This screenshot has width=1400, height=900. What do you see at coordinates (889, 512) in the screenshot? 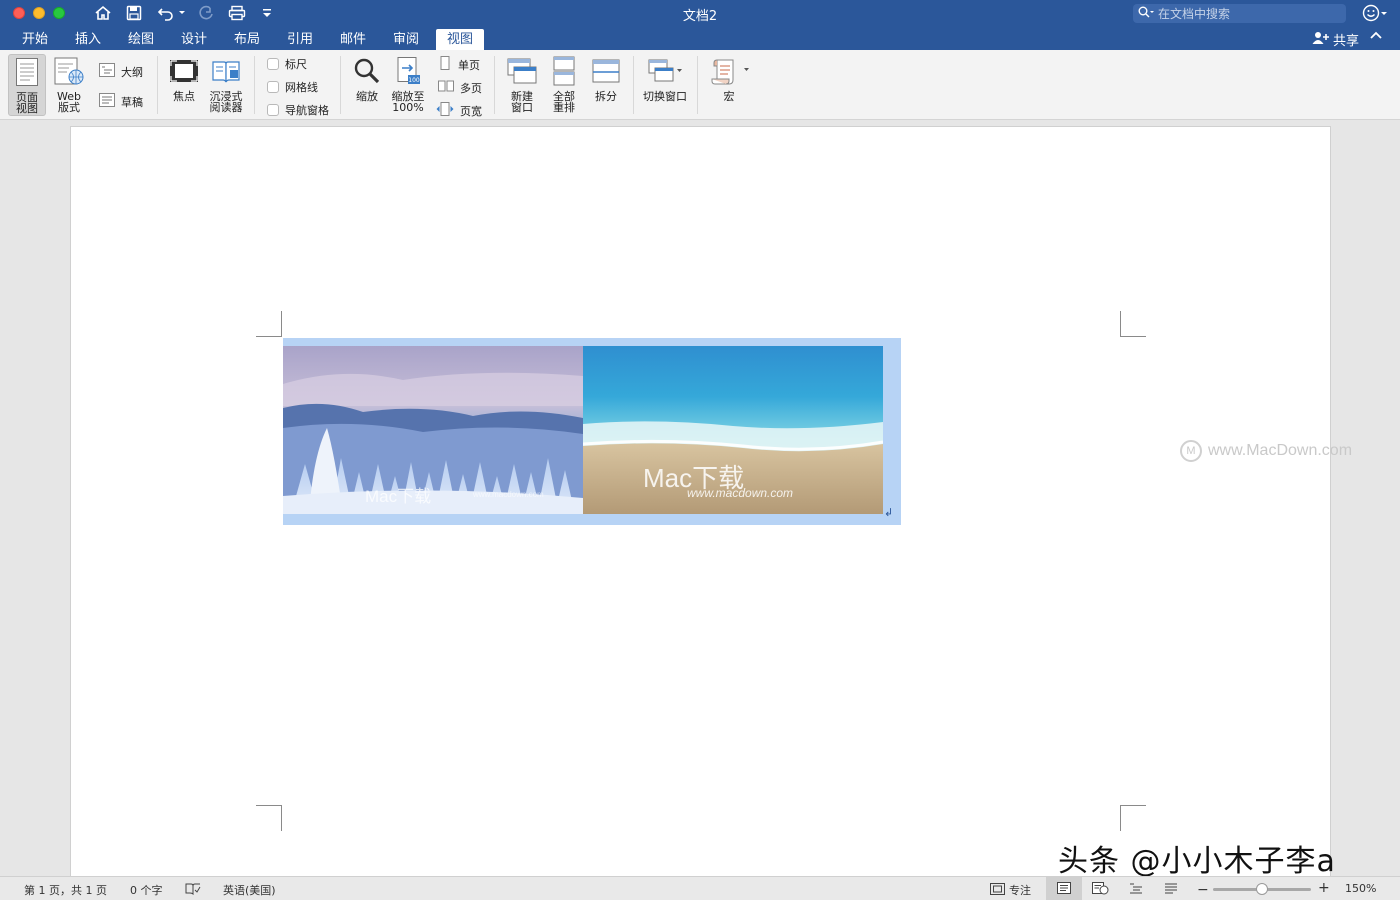
I see `paragraph-mark-icon: ↲` at bounding box center [889, 512].